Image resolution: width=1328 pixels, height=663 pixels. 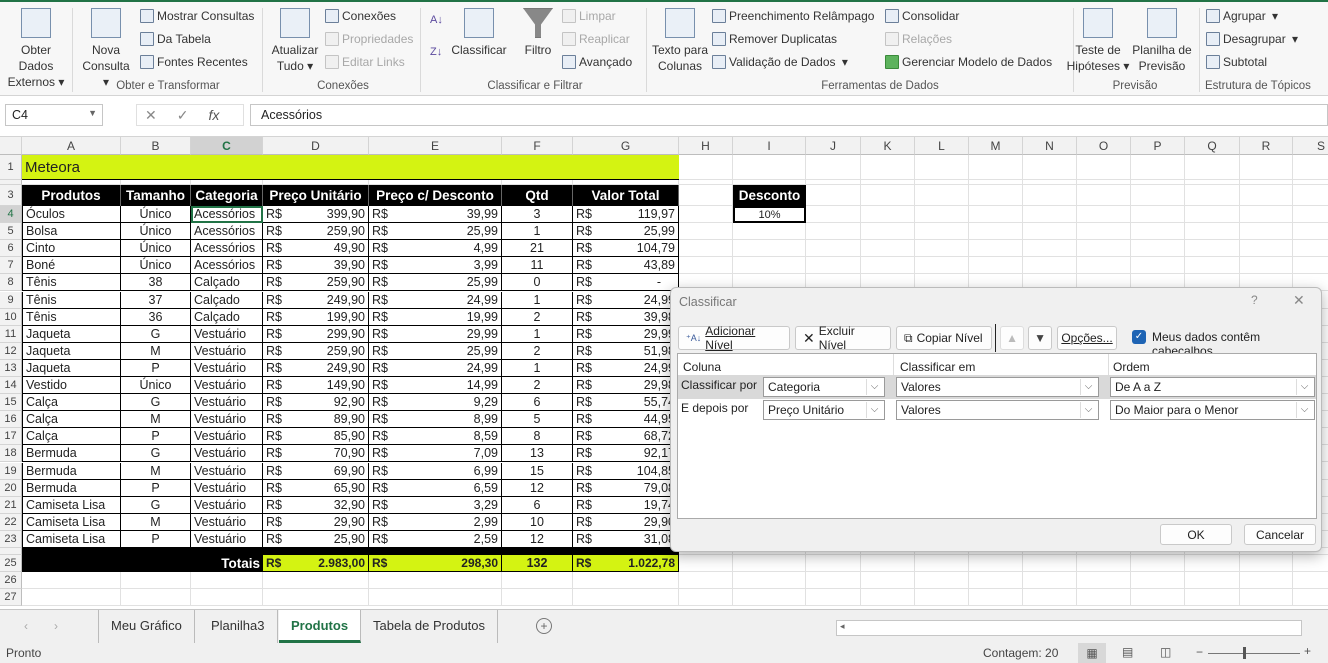 What do you see at coordinates (36, 49) in the screenshot?
I see `get-external-data-button: Obter Dados Externos ▾` at bounding box center [36, 49].